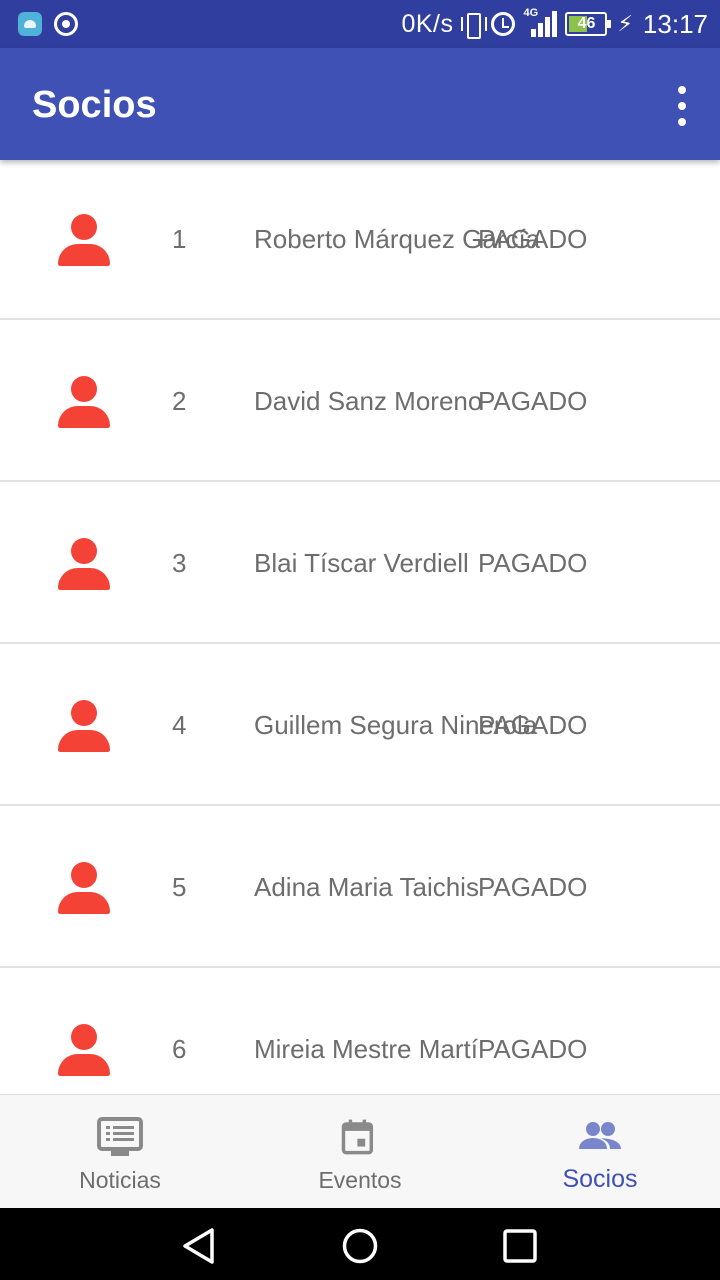 This screenshot has height=1280, width=720. Describe the element at coordinates (360, 104) in the screenshot. I see `app-bar: Socios` at that location.